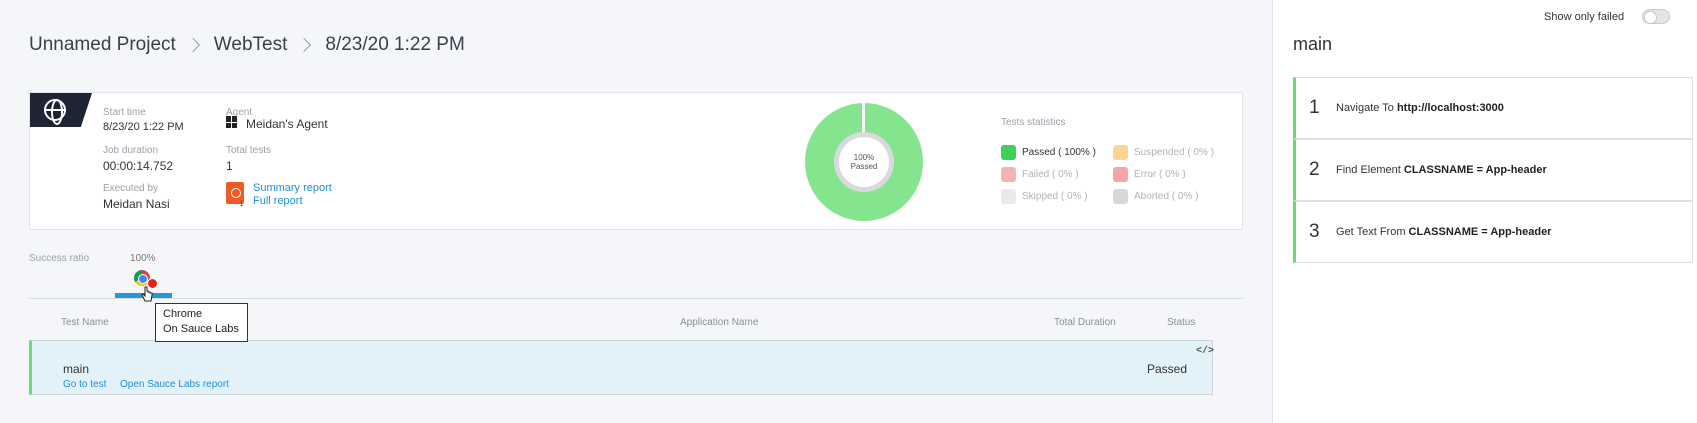 The width and height of the screenshot is (1697, 423). Describe the element at coordinates (131, 188) in the screenshot. I see `executed-by-label: Executed by` at that location.